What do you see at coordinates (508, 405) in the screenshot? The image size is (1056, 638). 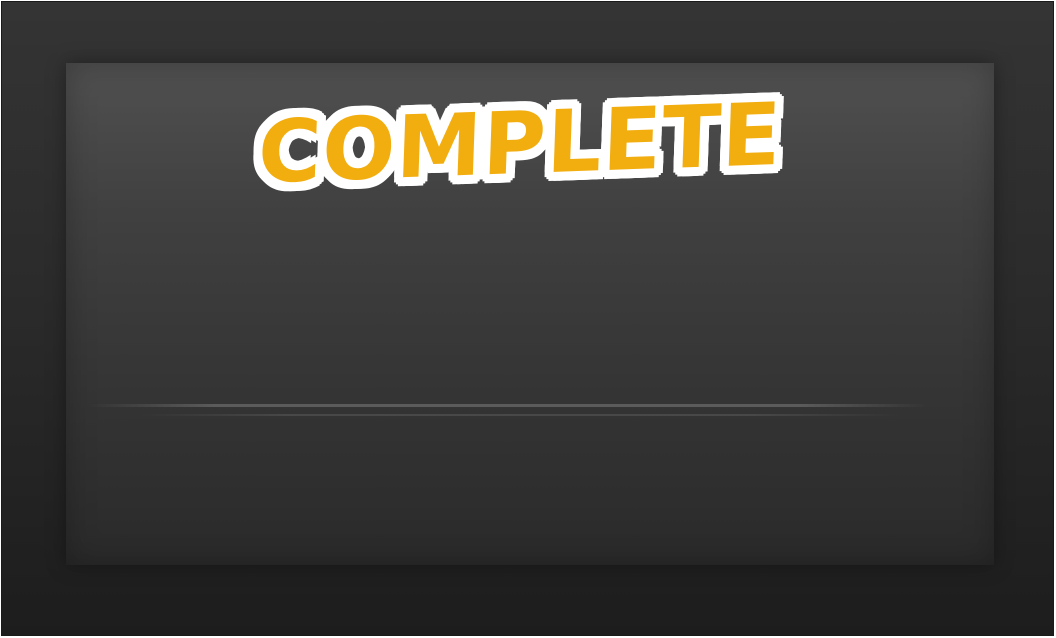 I see `panel-divider` at bounding box center [508, 405].